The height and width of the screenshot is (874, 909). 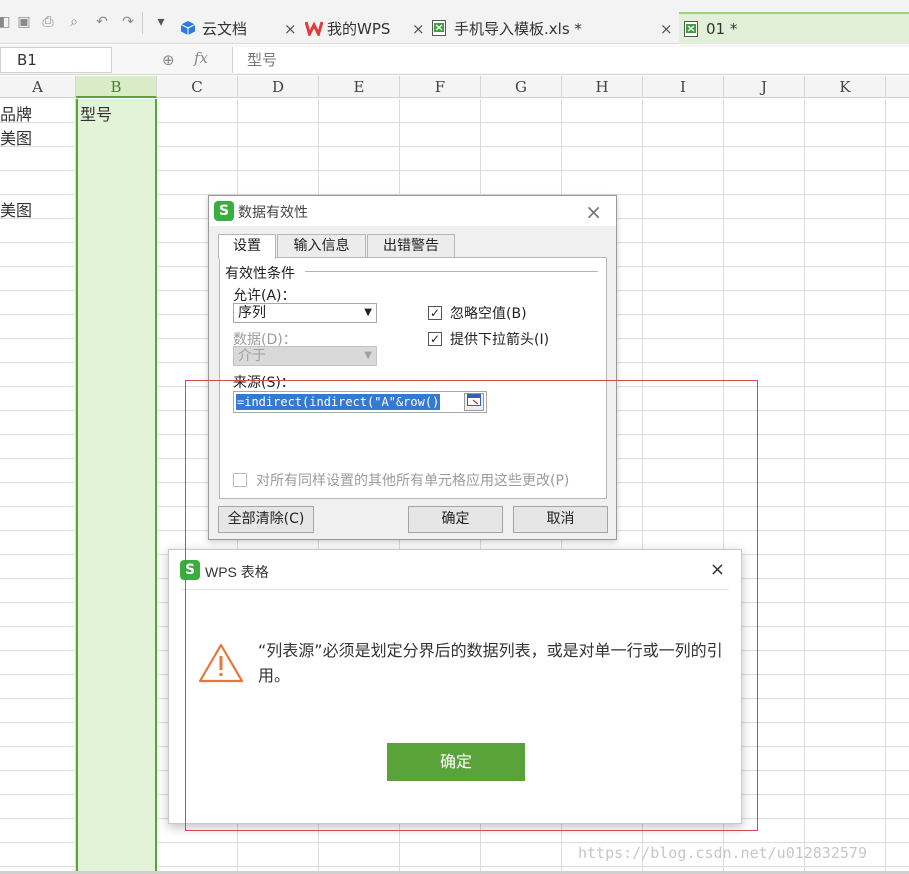 What do you see at coordinates (197, 87) in the screenshot?
I see `column-header-c: C` at bounding box center [197, 87].